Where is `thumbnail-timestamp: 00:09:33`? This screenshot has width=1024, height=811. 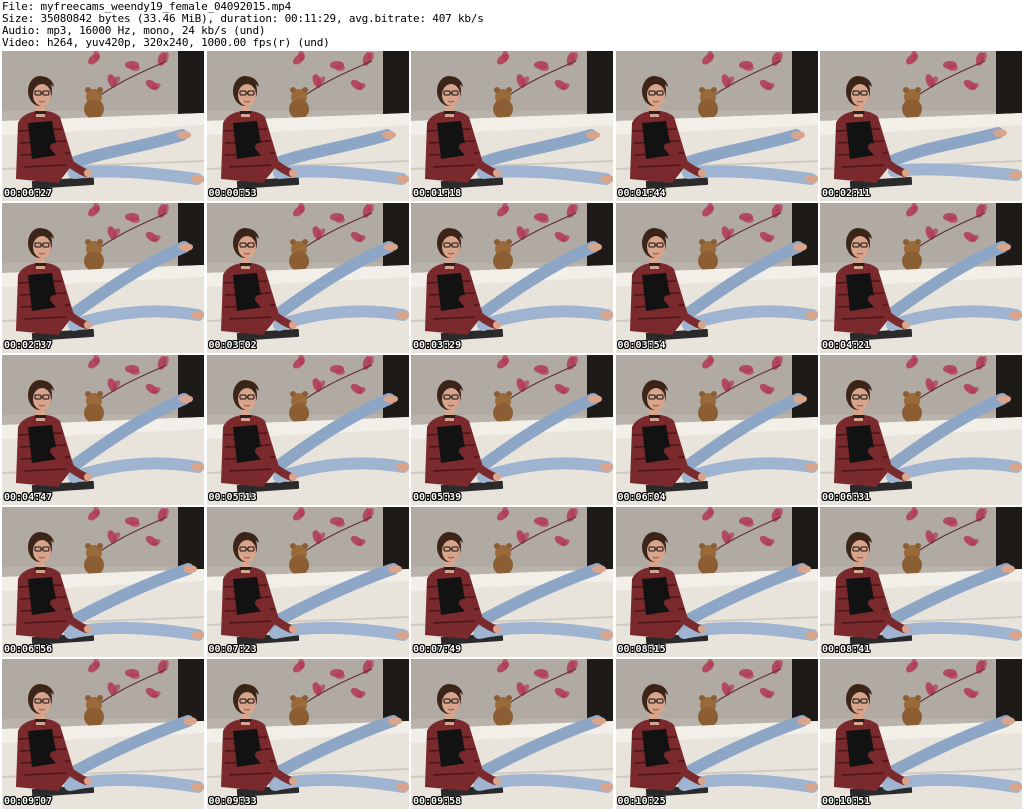
thumbnail-timestamp: 00:09:33 is located at coordinates (232, 801).